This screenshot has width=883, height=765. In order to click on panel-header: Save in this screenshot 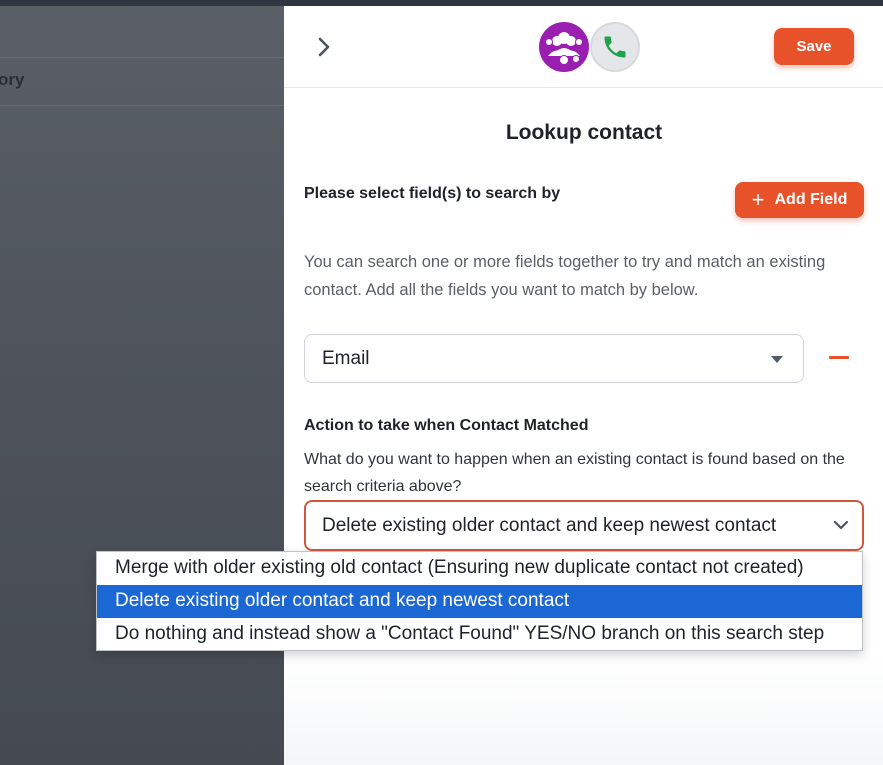, I will do `click(583, 47)`.